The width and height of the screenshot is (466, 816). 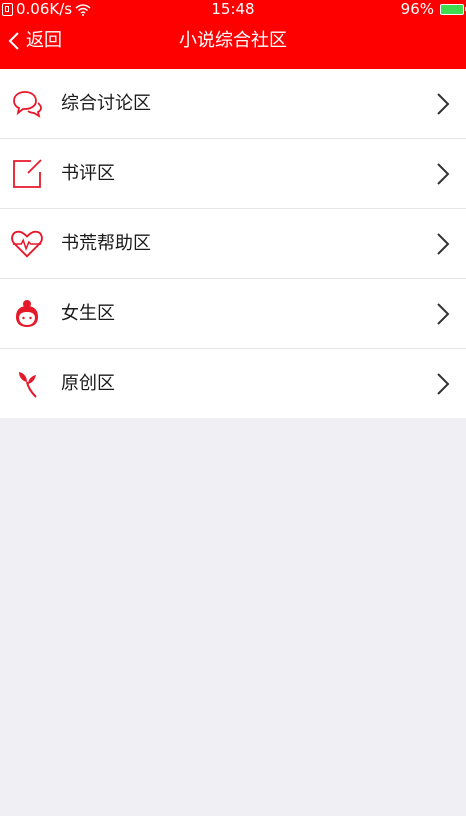 What do you see at coordinates (27, 314) in the screenshot?
I see `girl-face-icon` at bounding box center [27, 314].